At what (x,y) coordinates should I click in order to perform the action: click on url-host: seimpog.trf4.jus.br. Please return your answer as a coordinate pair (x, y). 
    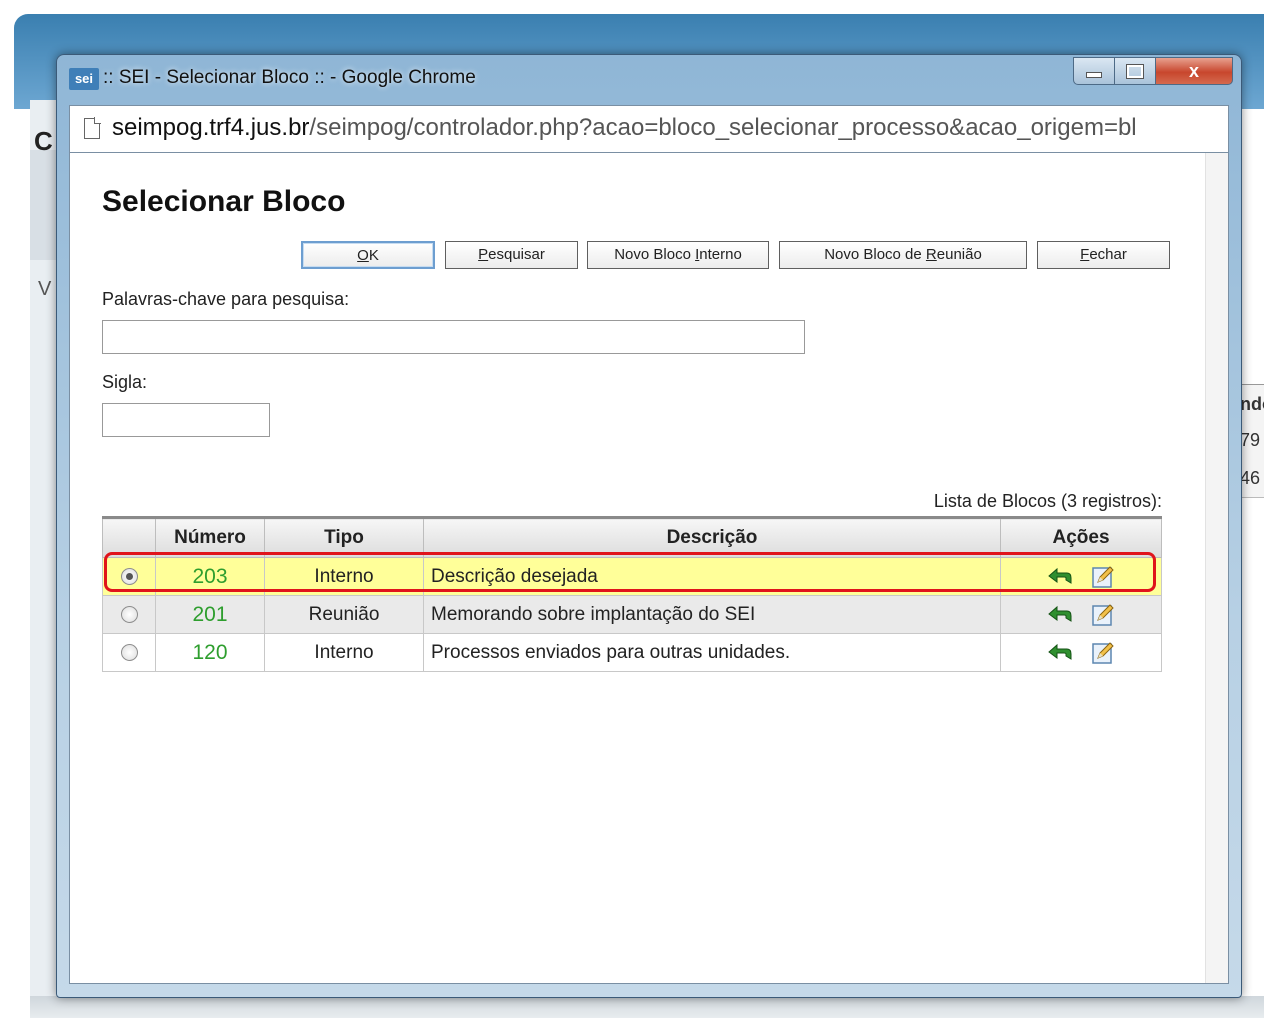
    Looking at the image, I should click on (211, 127).